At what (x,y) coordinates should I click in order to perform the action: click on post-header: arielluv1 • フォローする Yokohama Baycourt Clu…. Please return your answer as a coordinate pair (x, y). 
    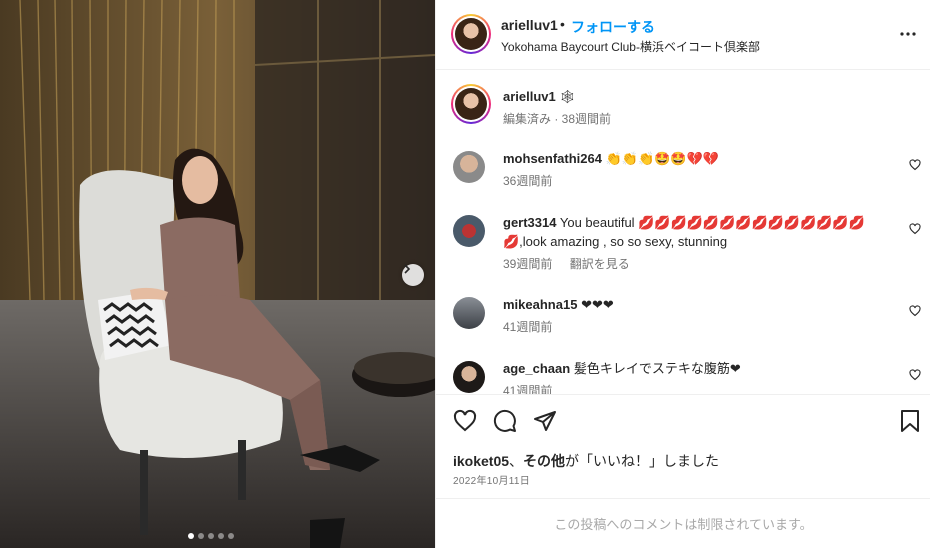
    Looking at the image, I should click on (683, 35).